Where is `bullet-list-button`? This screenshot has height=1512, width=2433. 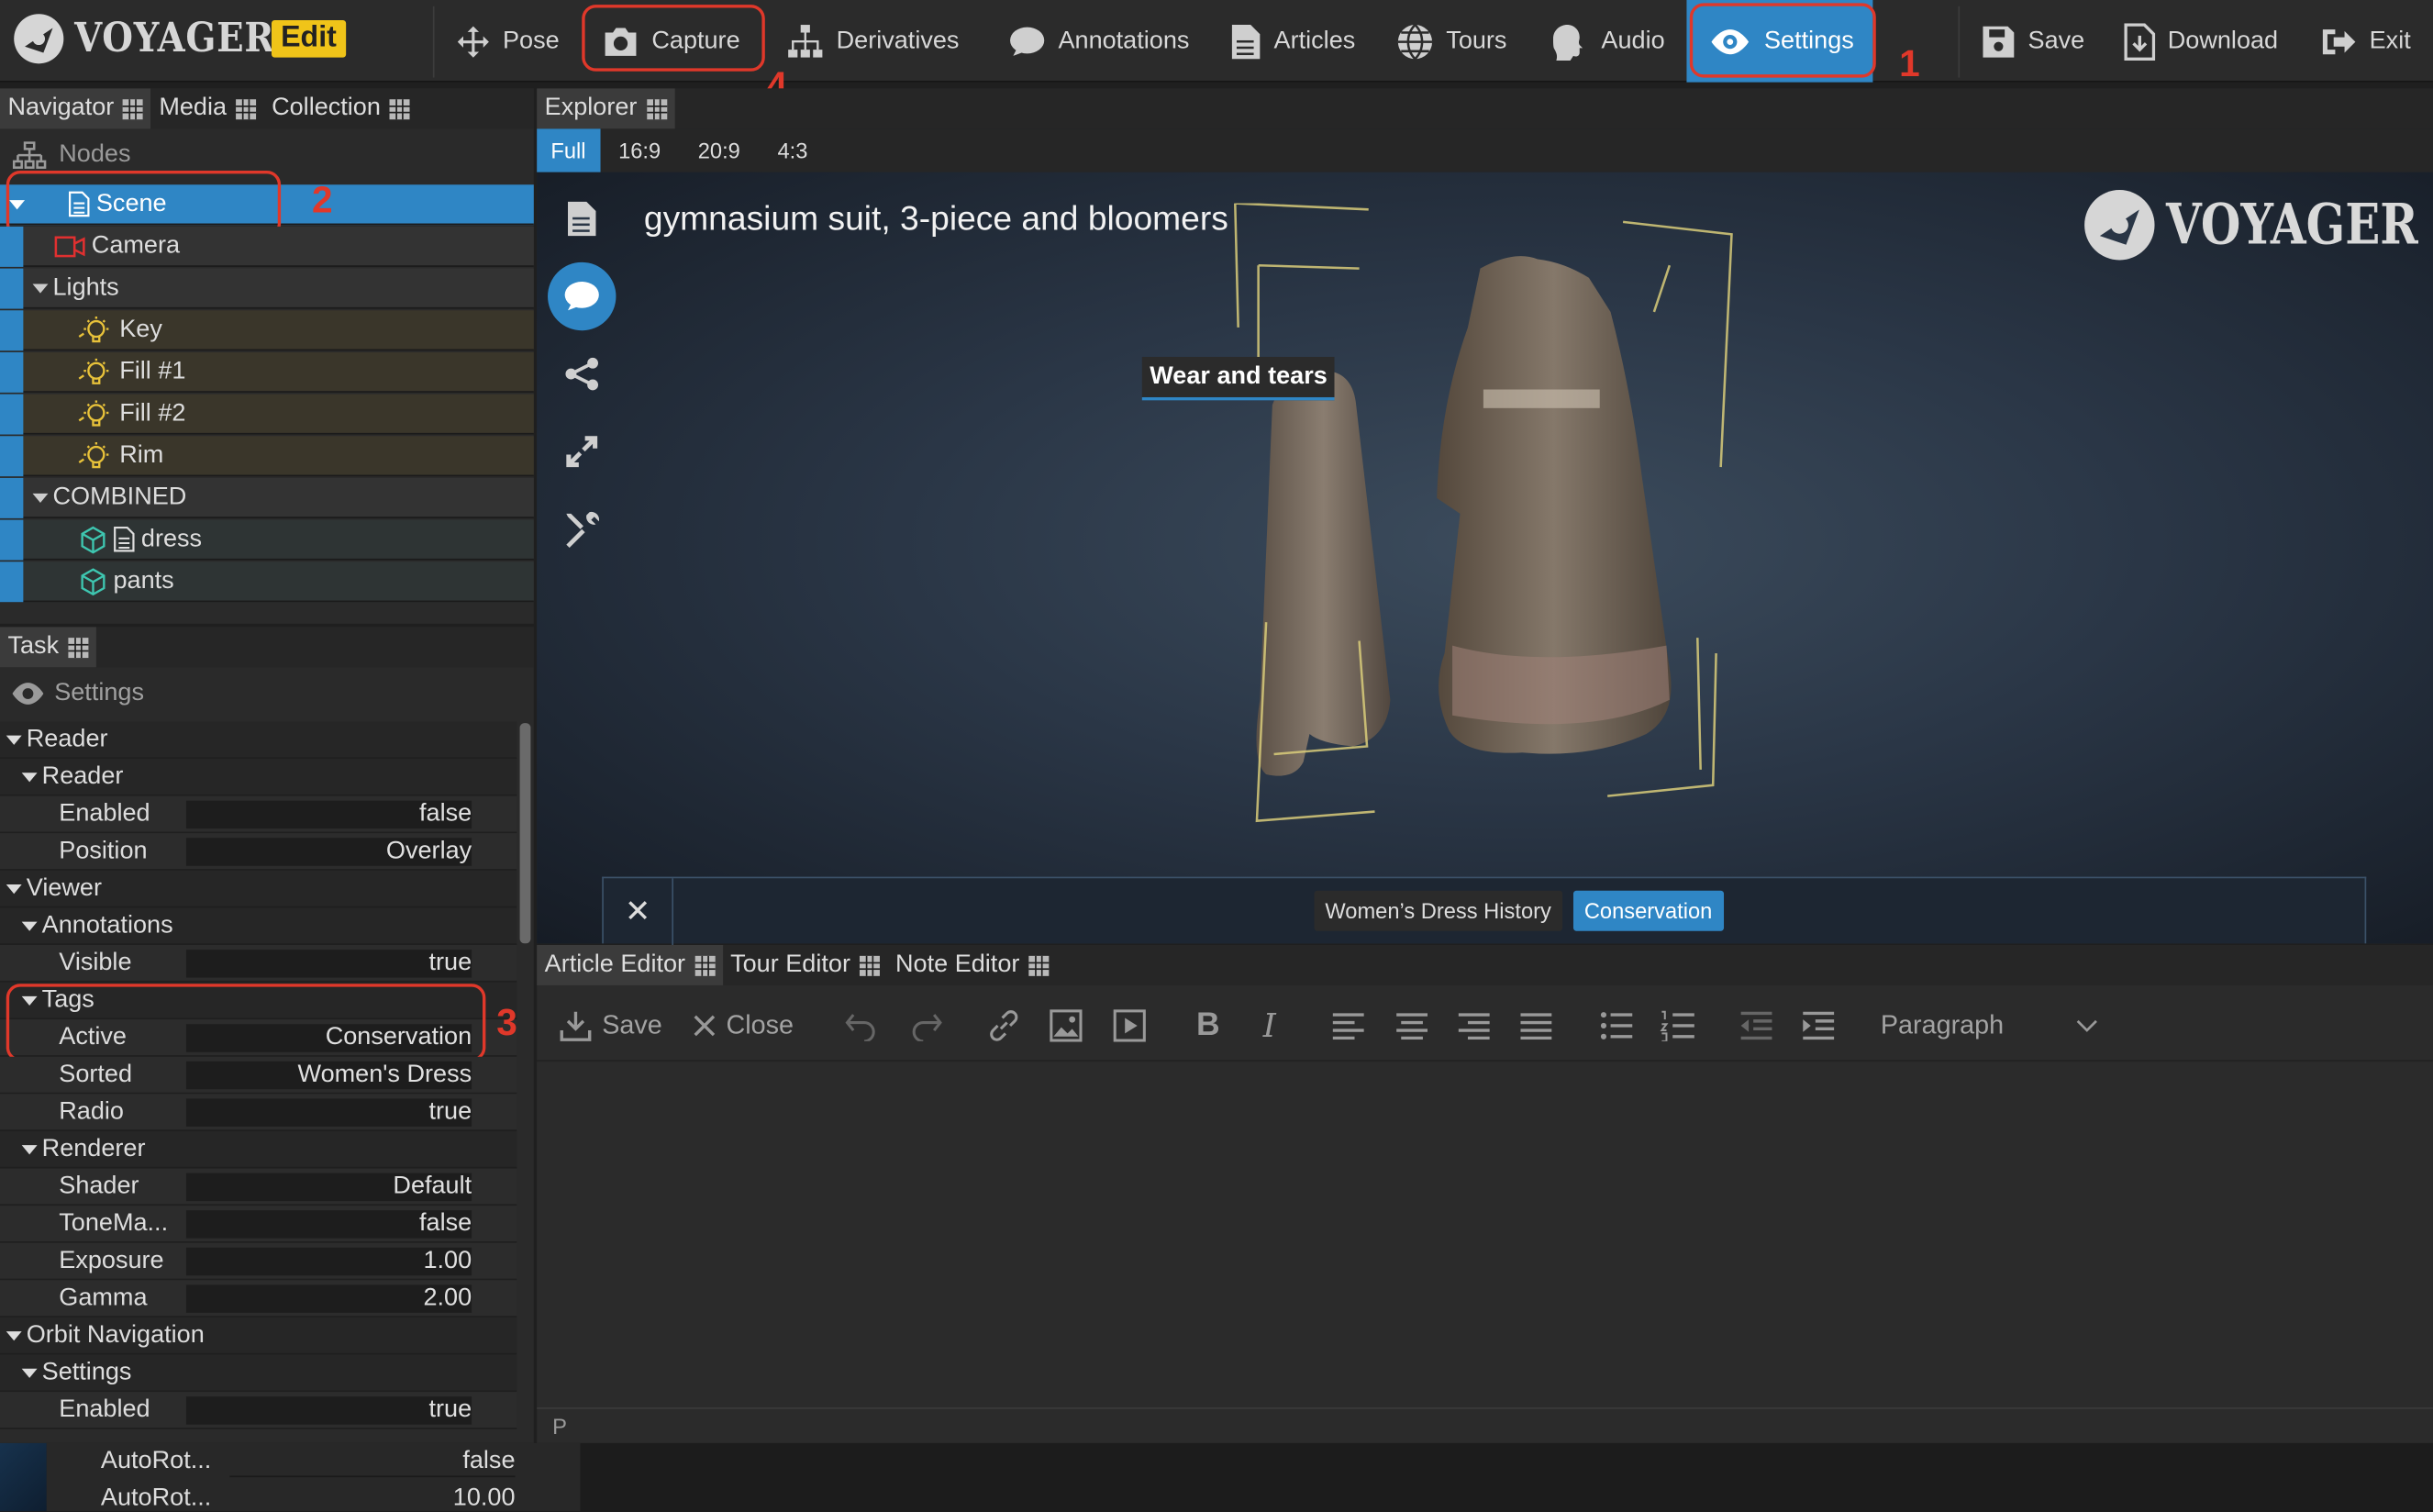
bullet-list-button is located at coordinates (1617, 1025).